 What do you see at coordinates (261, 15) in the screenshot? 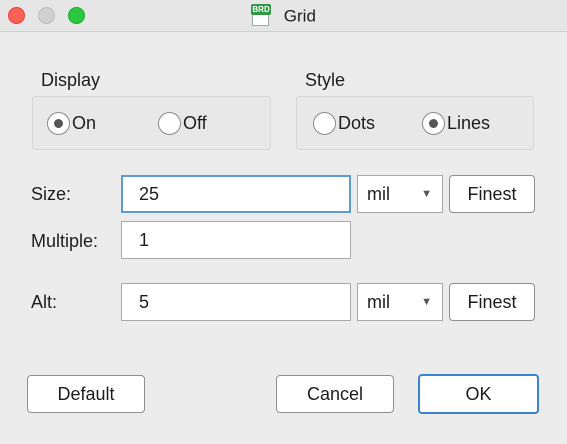
I see `brd-file-icon: BRD` at bounding box center [261, 15].